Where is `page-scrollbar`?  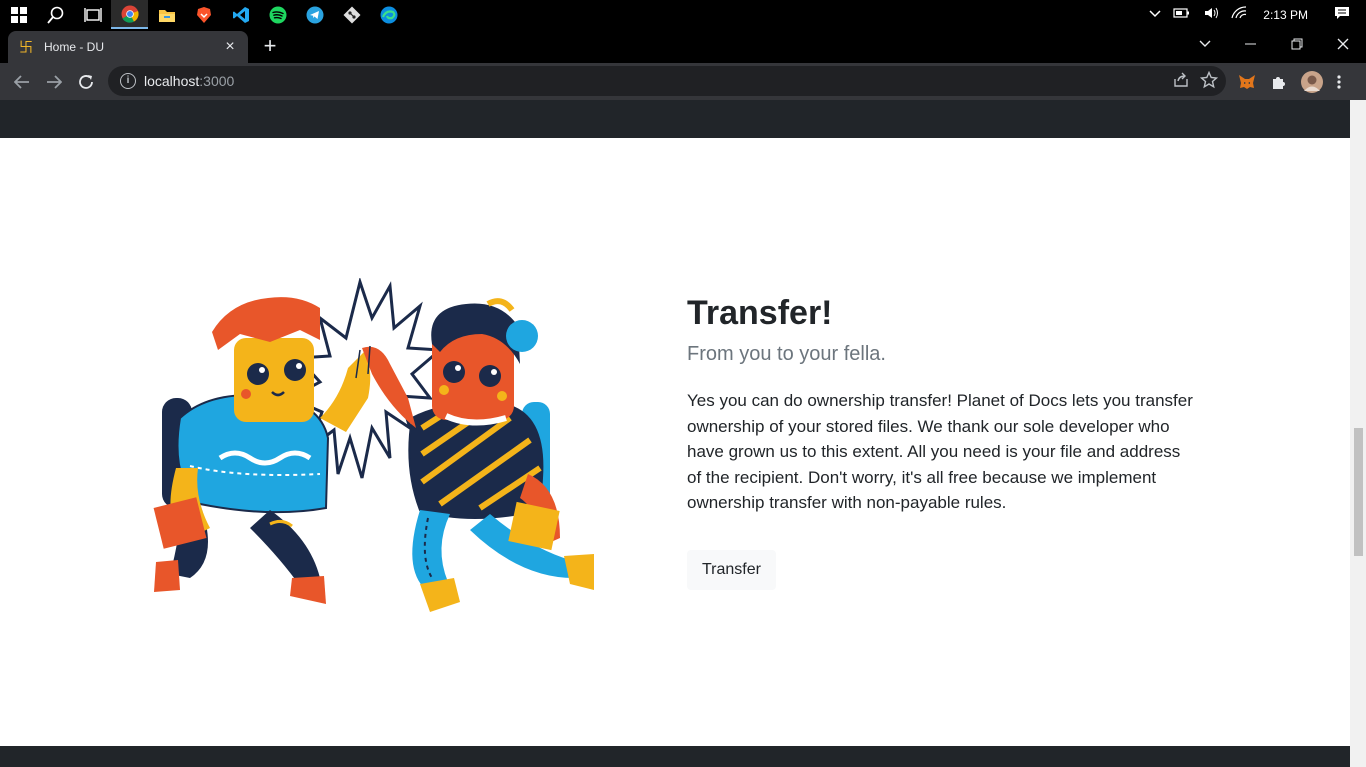 page-scrollbar is located at coordinates (1358, 433).